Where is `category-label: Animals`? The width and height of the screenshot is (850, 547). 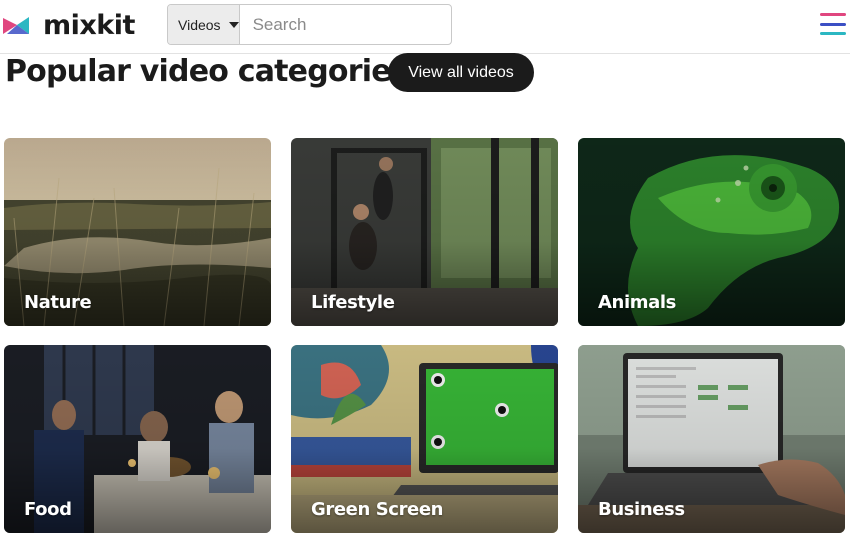
category-label: Animals is located at coordinates (637, 302).